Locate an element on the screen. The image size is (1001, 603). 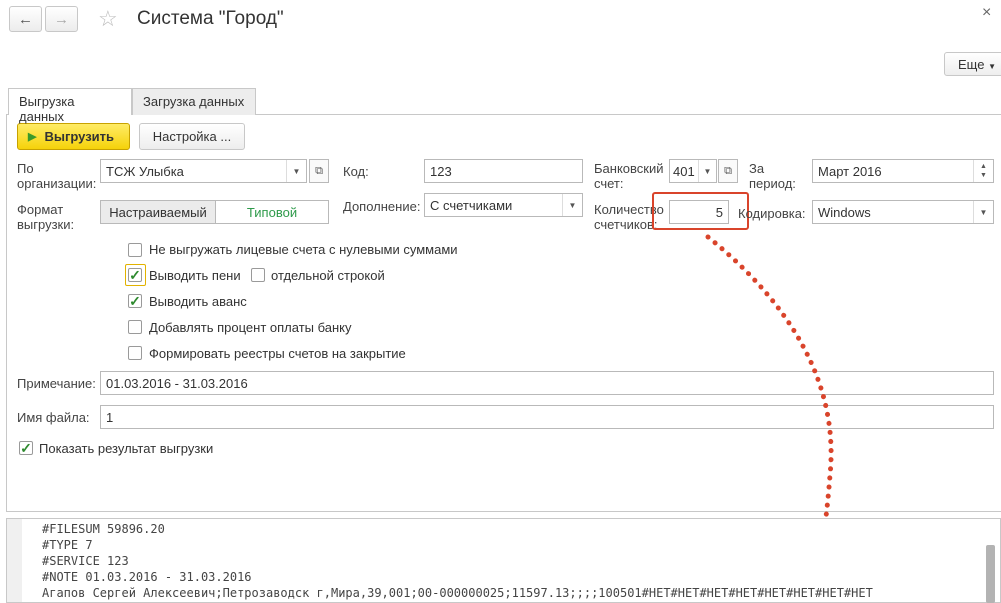
org-field: ТСЖ Улыбка ▼ is located at coordinates (203, 171).